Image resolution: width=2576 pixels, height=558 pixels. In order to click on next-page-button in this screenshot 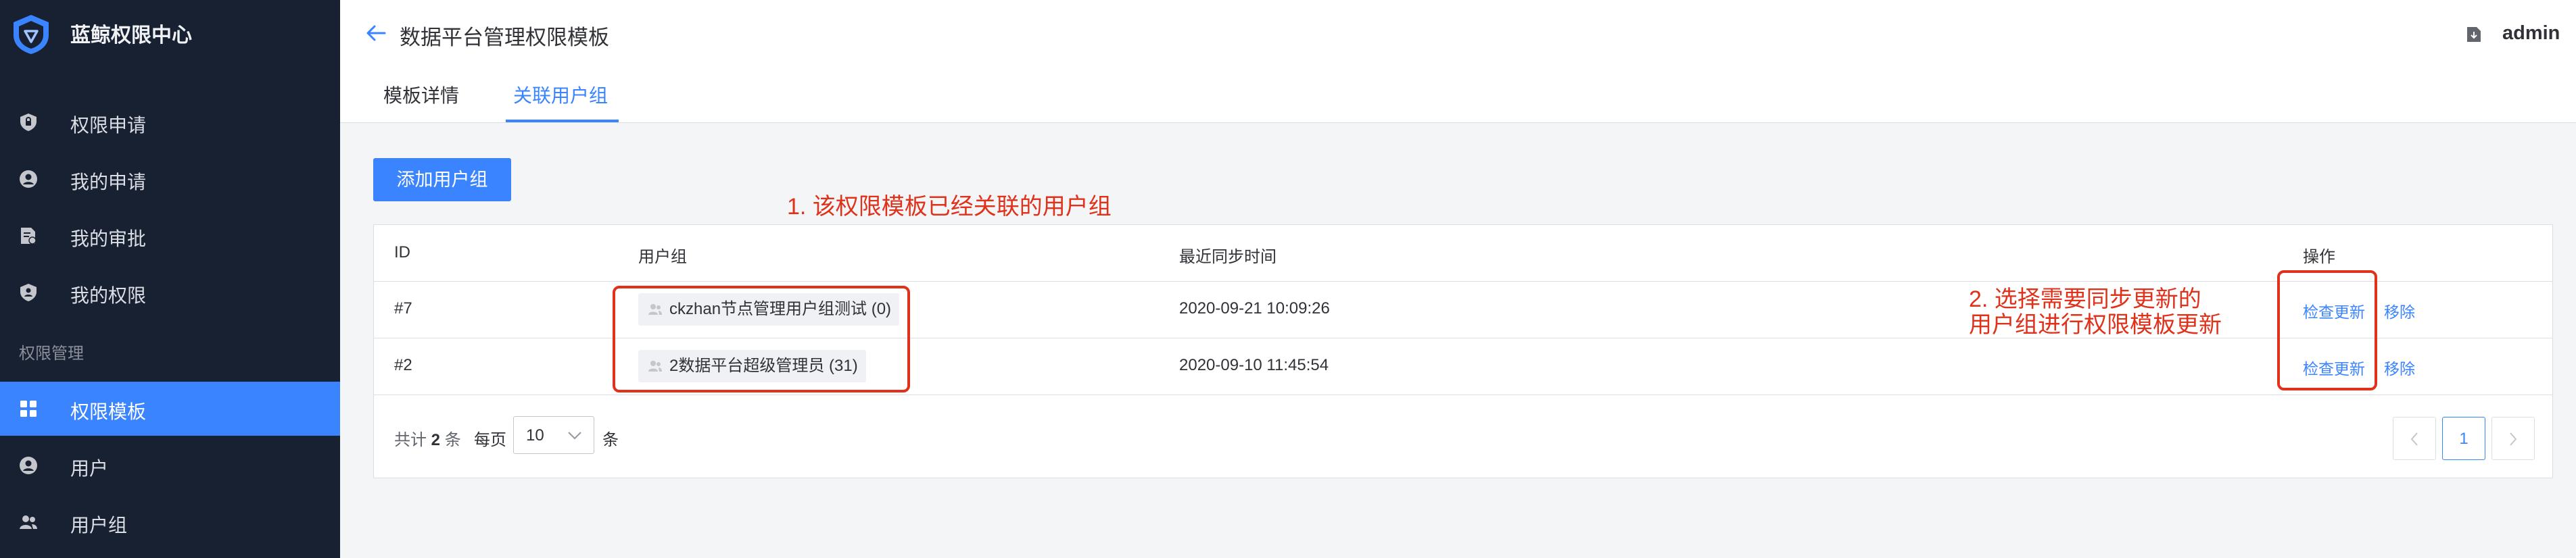, I will do `click(2513, 438)`.